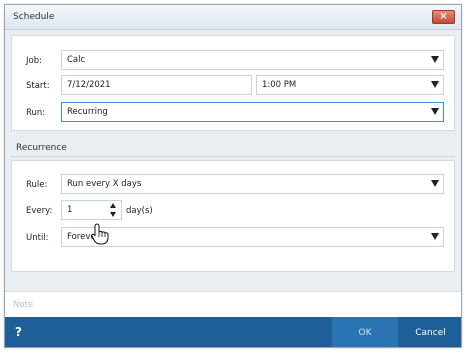 This screenshot has width=467, height=355. Describe the element at coordinates (429, 332) in the screenshot. I see `cancel-button: Cancel` at that location.